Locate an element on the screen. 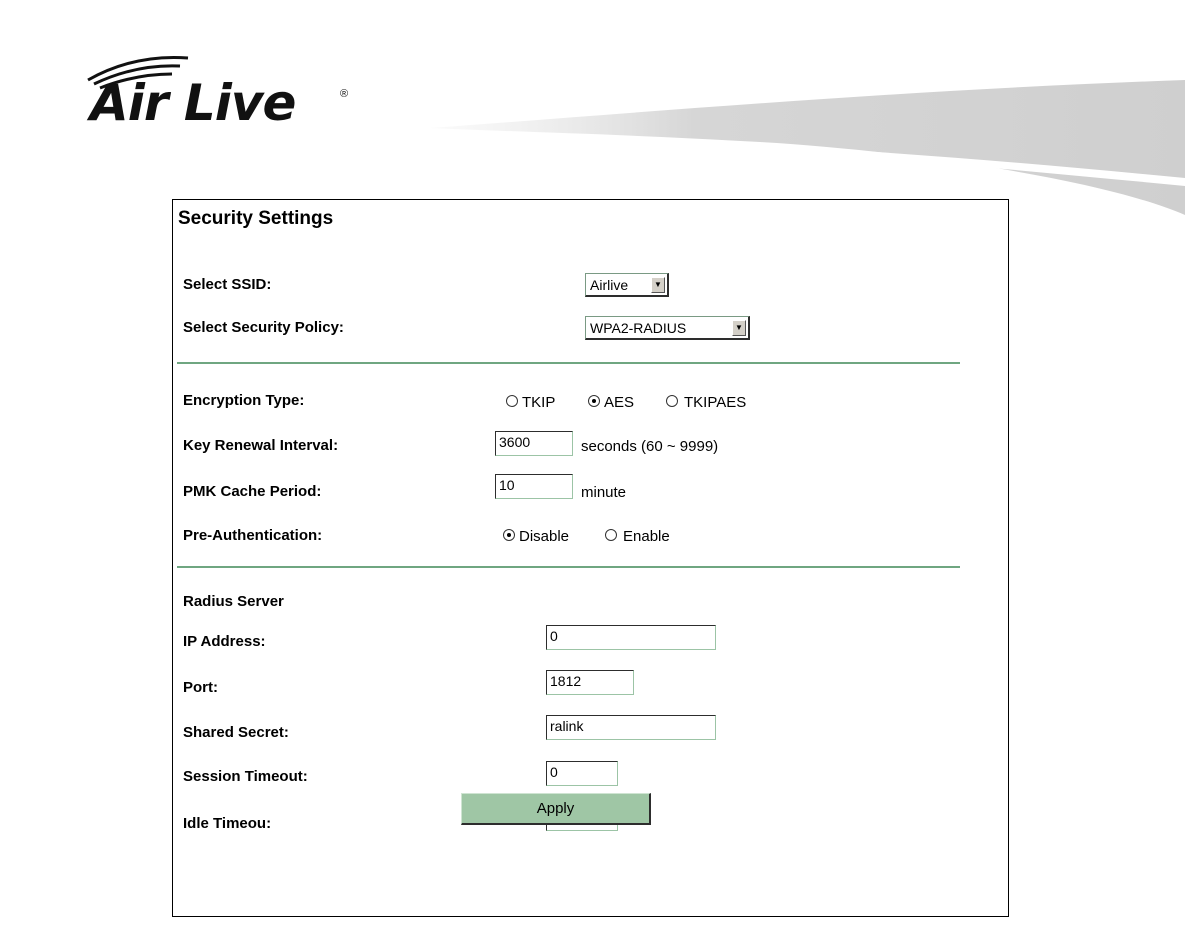  pmk-cache-period-label: PMK Cache Period: is located at coordinates (252, 491).